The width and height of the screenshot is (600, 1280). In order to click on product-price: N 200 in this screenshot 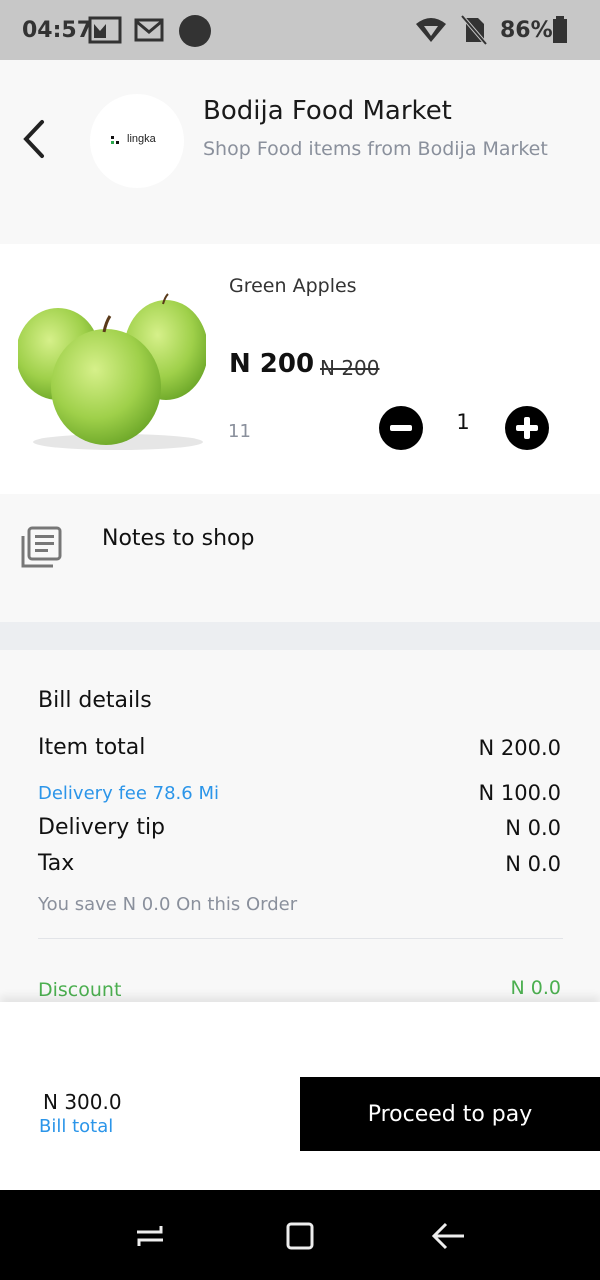, I will do `click(272, 364)`.